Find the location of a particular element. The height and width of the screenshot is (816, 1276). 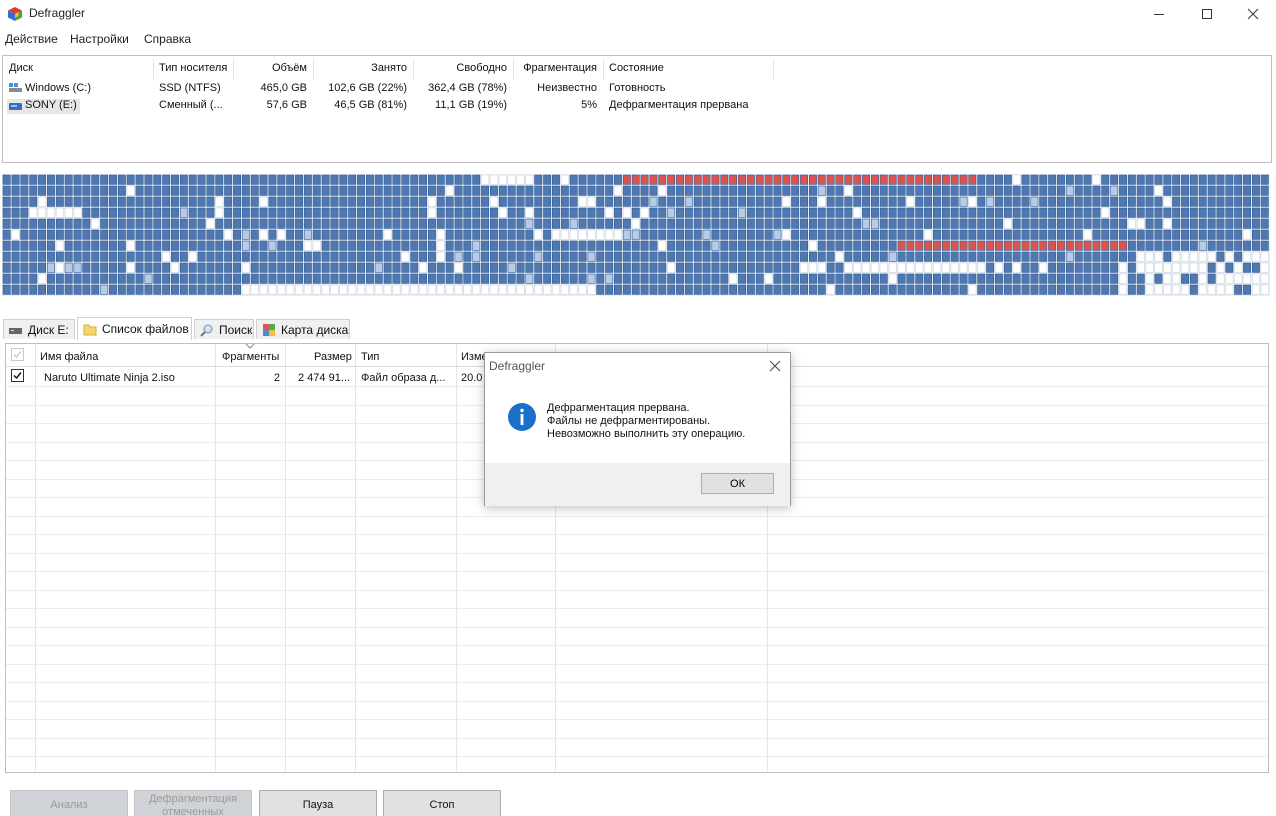

menu-settings: Настройки is located at coordinates (99, 39).